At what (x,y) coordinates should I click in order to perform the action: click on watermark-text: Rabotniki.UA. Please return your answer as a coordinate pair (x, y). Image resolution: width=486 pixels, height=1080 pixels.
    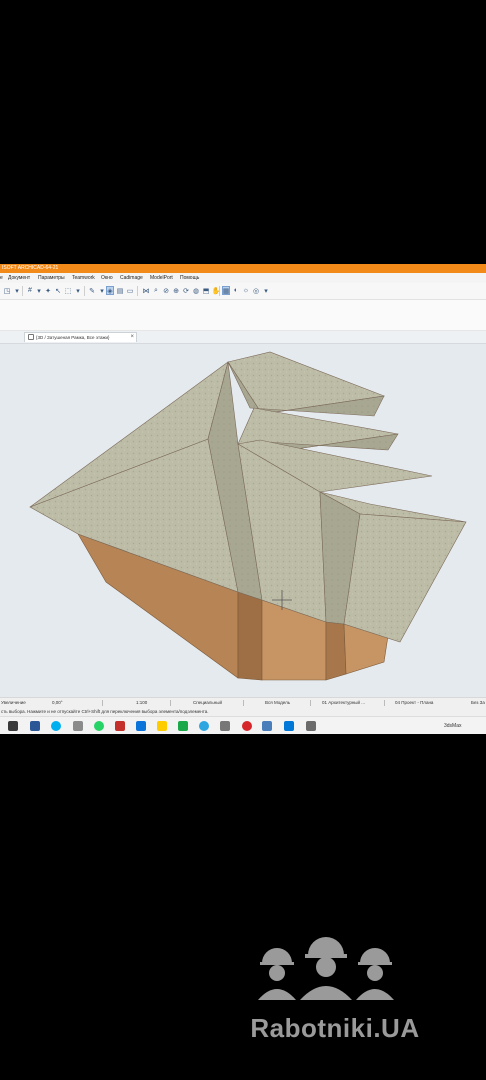
    Looking at the image, I should click on (335, 1028).